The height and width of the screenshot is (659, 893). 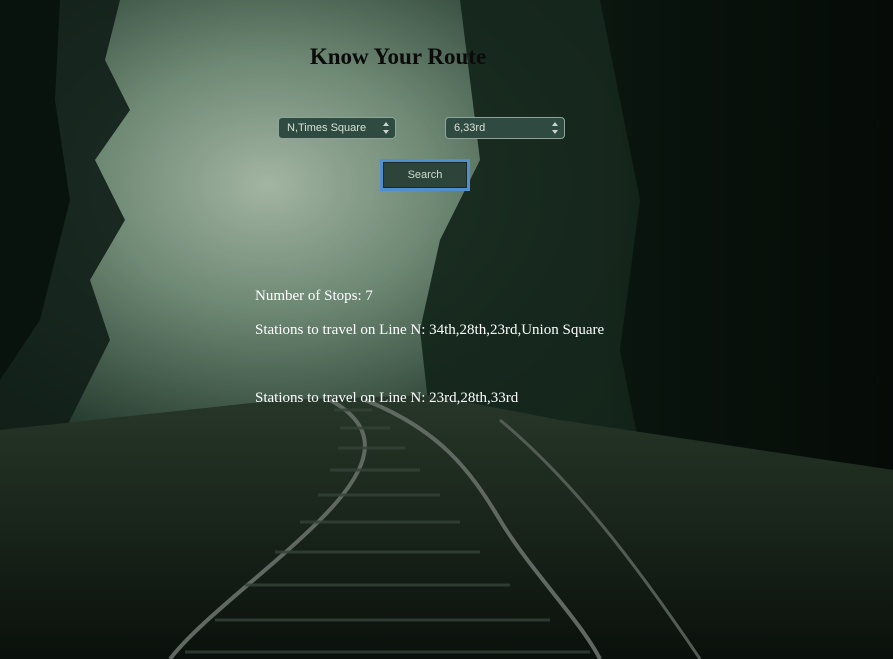 What do you see at coordinates (425, 175) in the screenshot?
I see `search-button: Search` at bounding box center [425, 175].